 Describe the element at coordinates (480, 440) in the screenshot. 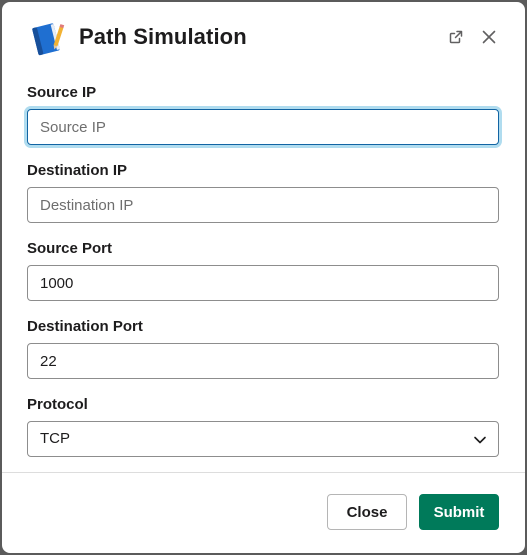

I see `chevron-down-icon` at that location.